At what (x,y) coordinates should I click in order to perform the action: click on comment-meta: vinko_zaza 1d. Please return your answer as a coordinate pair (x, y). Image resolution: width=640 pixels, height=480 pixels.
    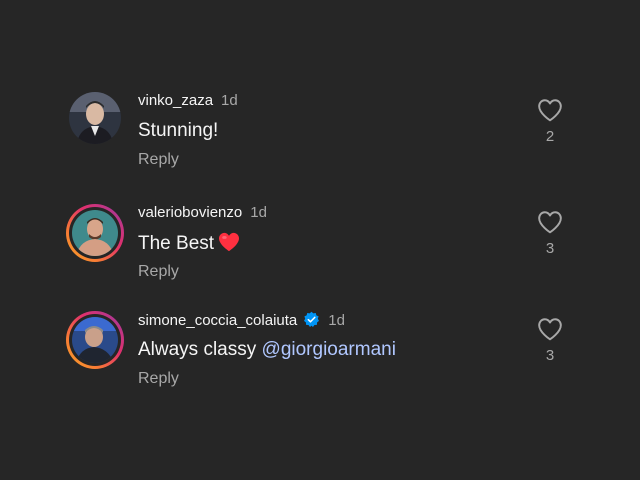
    Looking at the image, I should click on (188, 100).